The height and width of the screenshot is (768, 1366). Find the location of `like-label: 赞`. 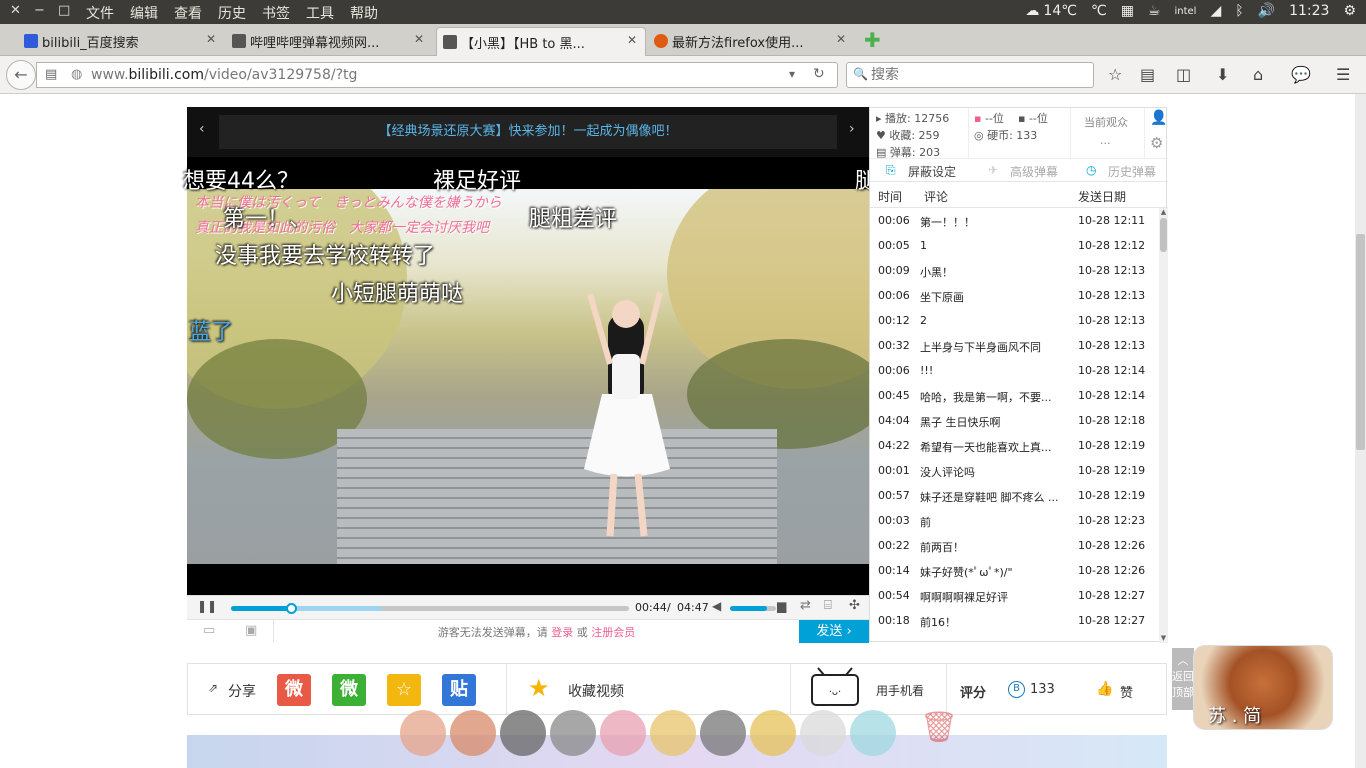

like-label: 赞 is located at coordinates (1126, 691).